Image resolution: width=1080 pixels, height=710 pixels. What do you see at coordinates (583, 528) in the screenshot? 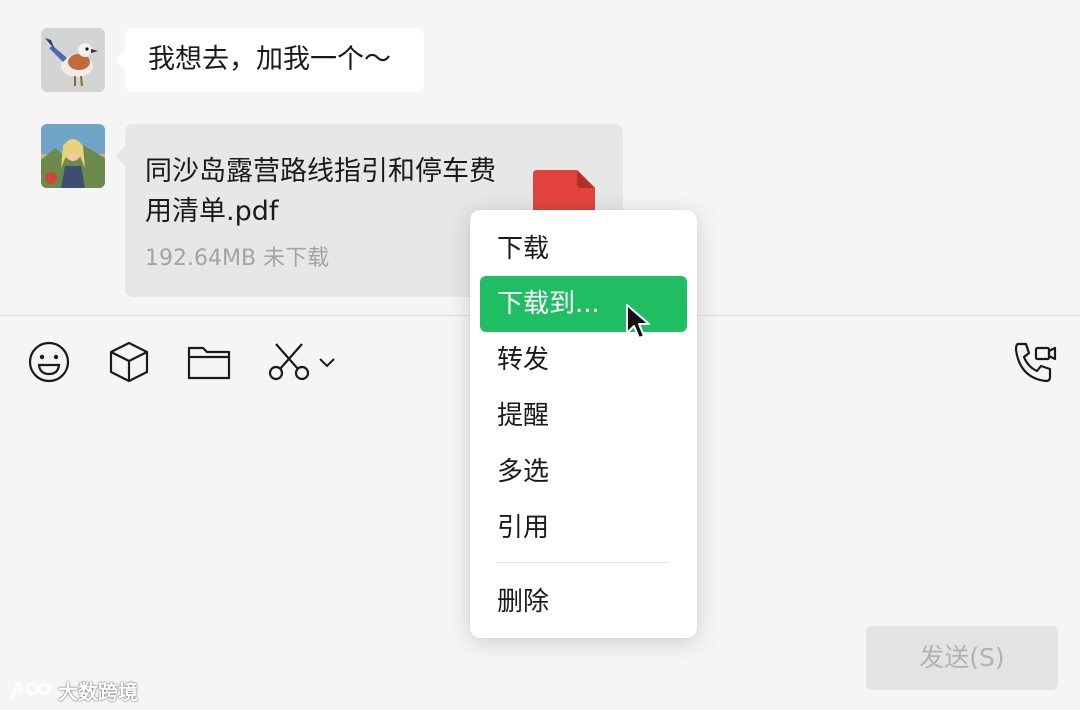
I see `menu-item-quote: 引用` at bounding box center [583, 528].